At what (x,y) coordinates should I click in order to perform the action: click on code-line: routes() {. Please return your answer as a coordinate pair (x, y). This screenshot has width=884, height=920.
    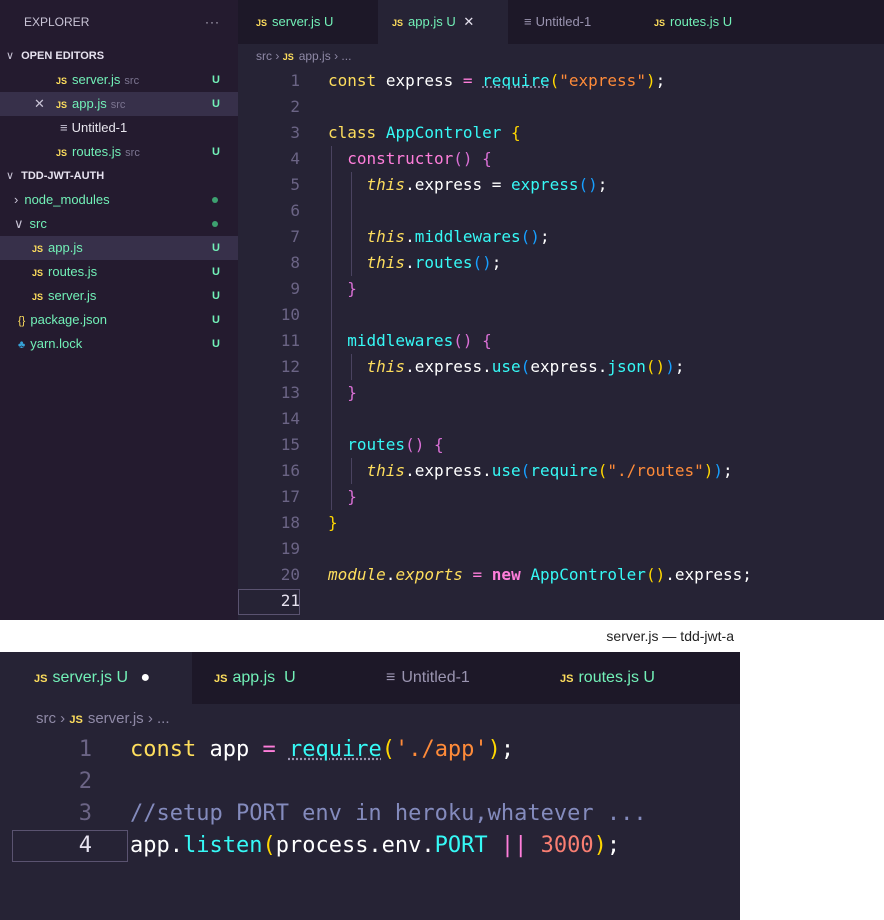
    Looking at the image, I should click on (395, 444).